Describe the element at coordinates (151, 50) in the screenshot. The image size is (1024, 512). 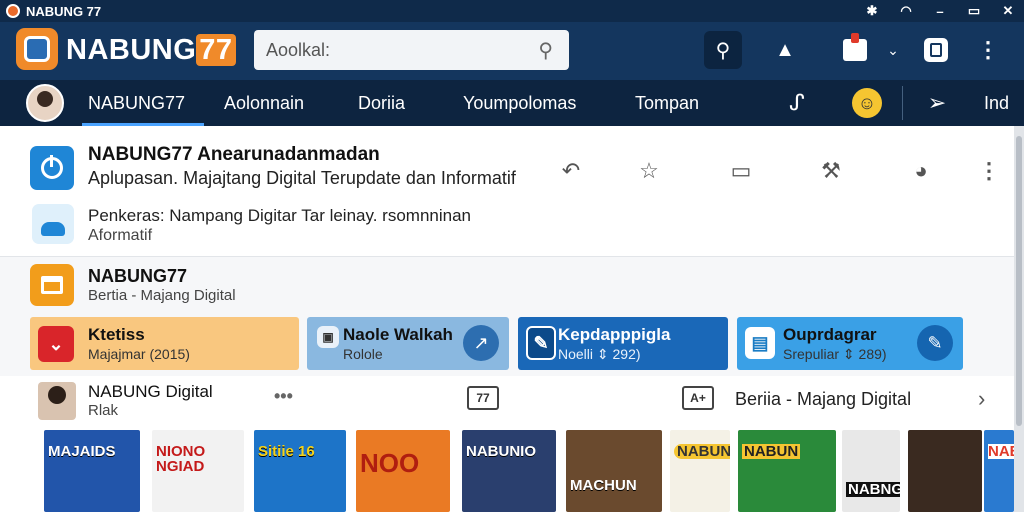
I see `brand-logo: NABUNG 77` at that location.